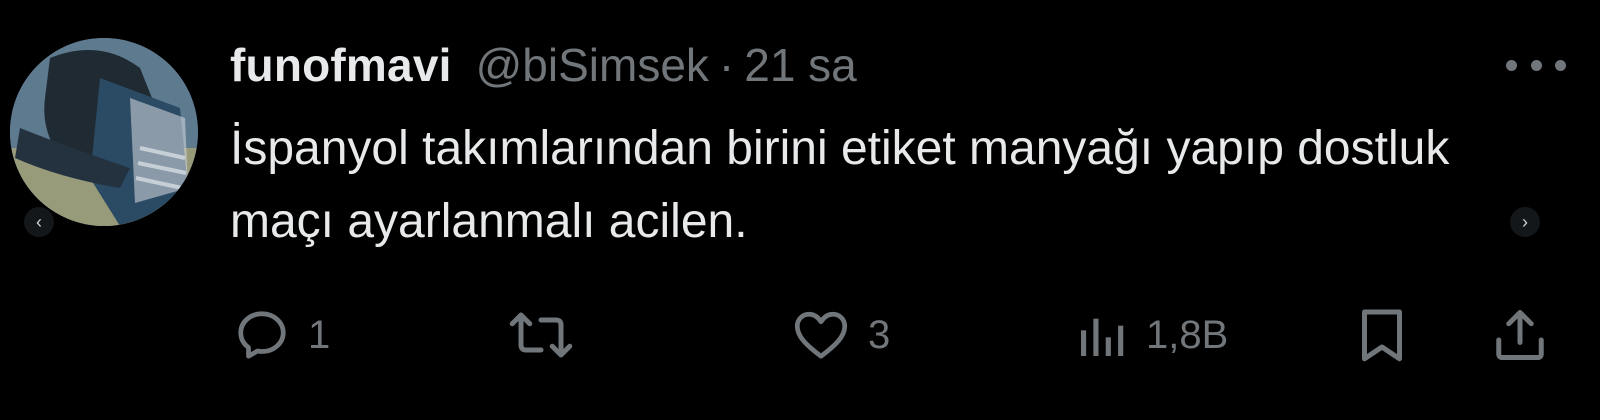  I want to click on tweet-header: funofmavi @biSimsek · 21 sa, so click(543, 69).